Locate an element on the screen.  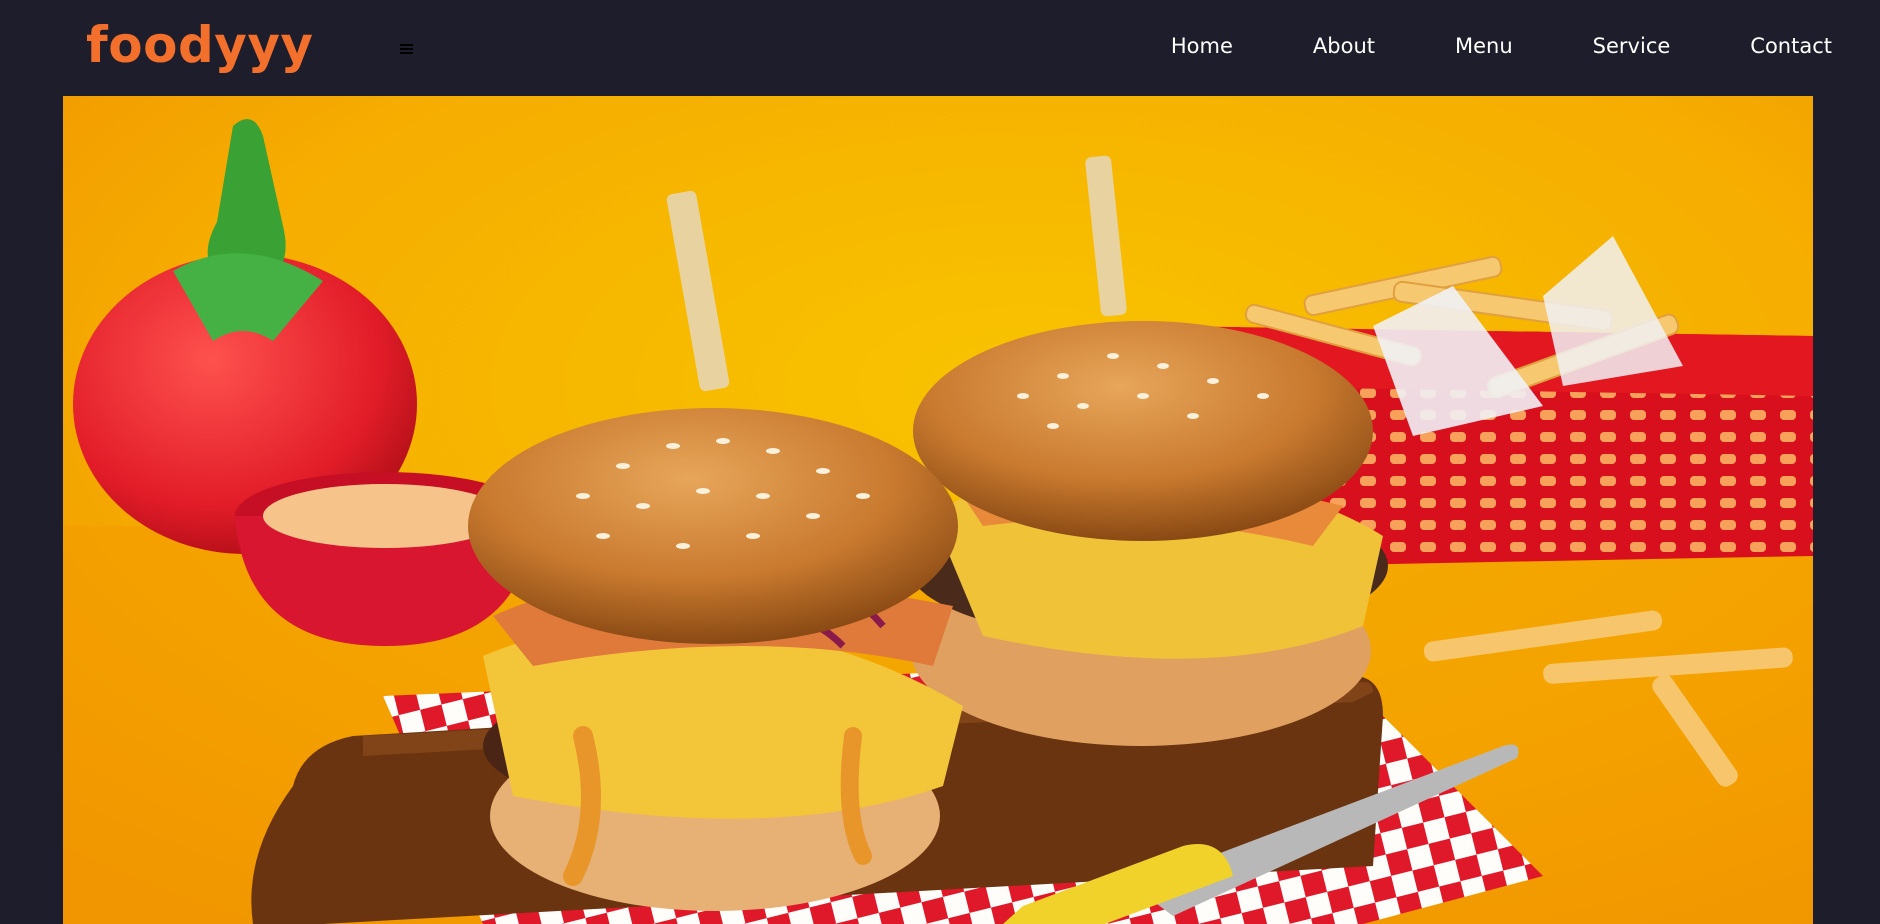
hamburger-icon is located at coordinates (406, 51).